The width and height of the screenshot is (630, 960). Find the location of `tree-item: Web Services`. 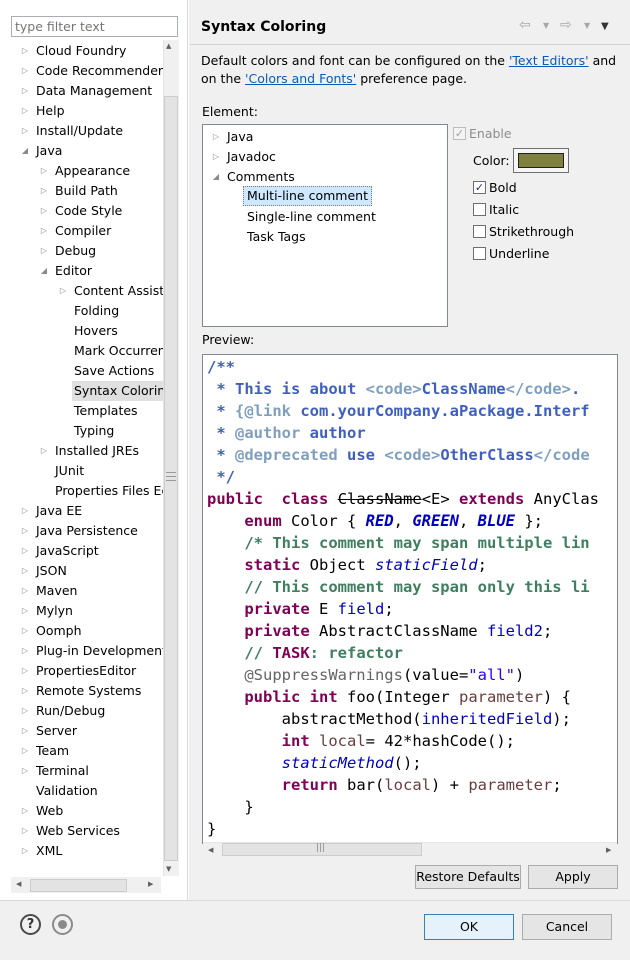

tree-item: Web Services is located at coordinates (78, 831).